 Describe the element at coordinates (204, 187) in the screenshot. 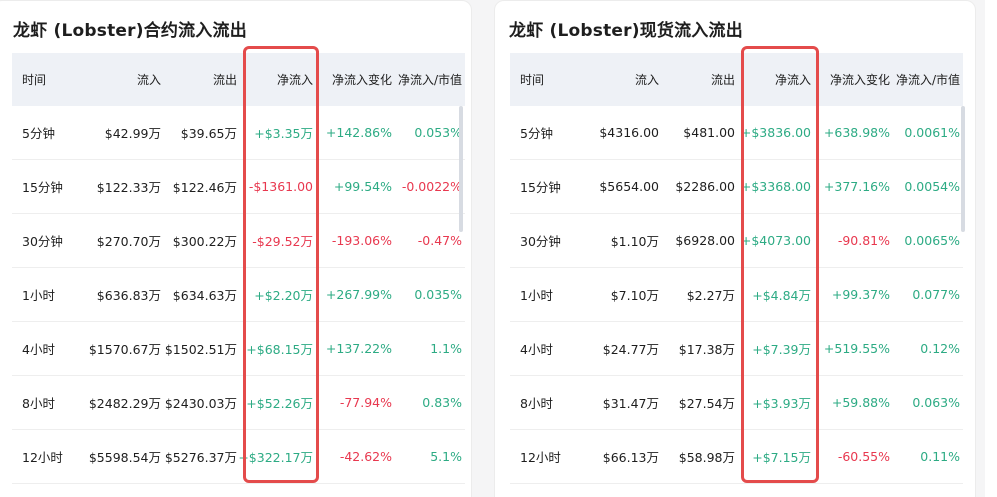

I see `cell-outflow: $122.46万` at that location.